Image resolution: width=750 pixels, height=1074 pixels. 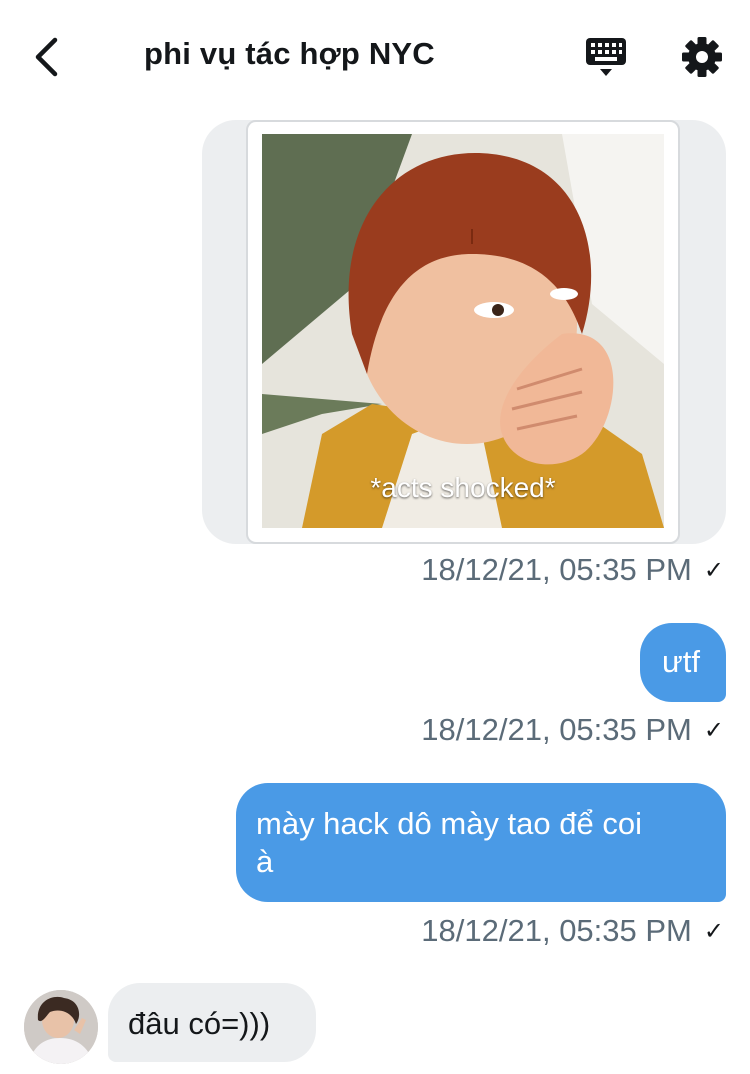 What do you see at coordinates (449, 823) in the screenshot?
I see `message-text-line: mày hack dô mày tao để coi` at bounding box center [449, 823].